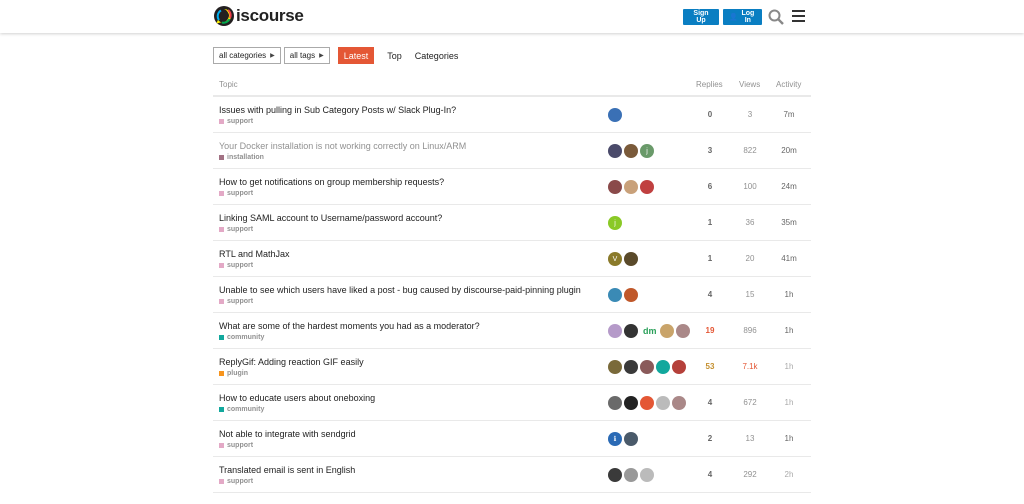 The height and width of the screenshot is (504, 1024). Describe the element at coordinates (240, 301) in the screenshot. I see `category-name: support` at that location.